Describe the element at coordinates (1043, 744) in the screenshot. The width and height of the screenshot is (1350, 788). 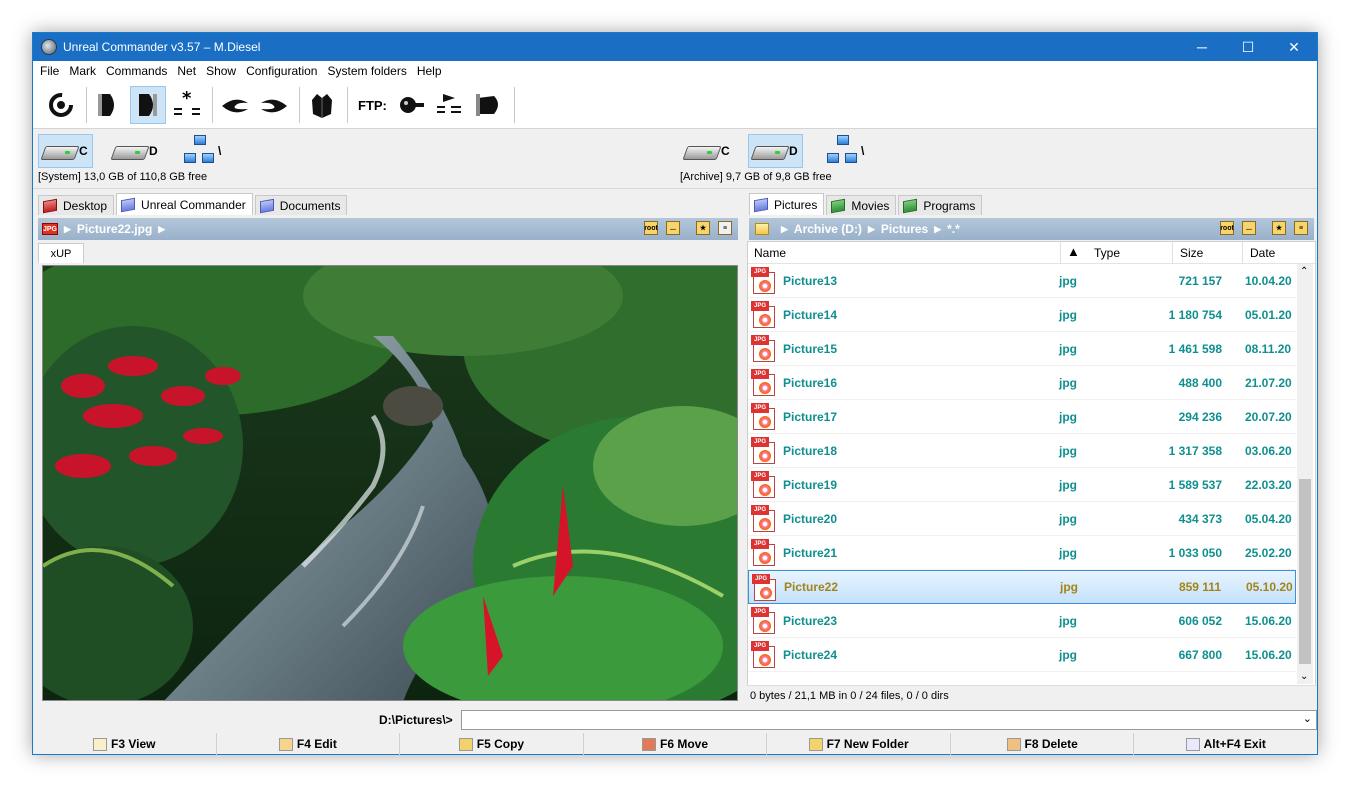
I see `f8-delete-button: F8 Delete` at that location.